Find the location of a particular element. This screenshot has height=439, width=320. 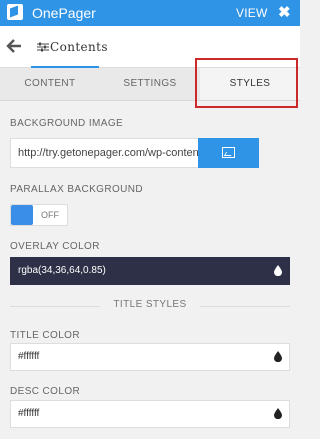

desc-color-input: #ffffff is located at coordinates (150, 414).